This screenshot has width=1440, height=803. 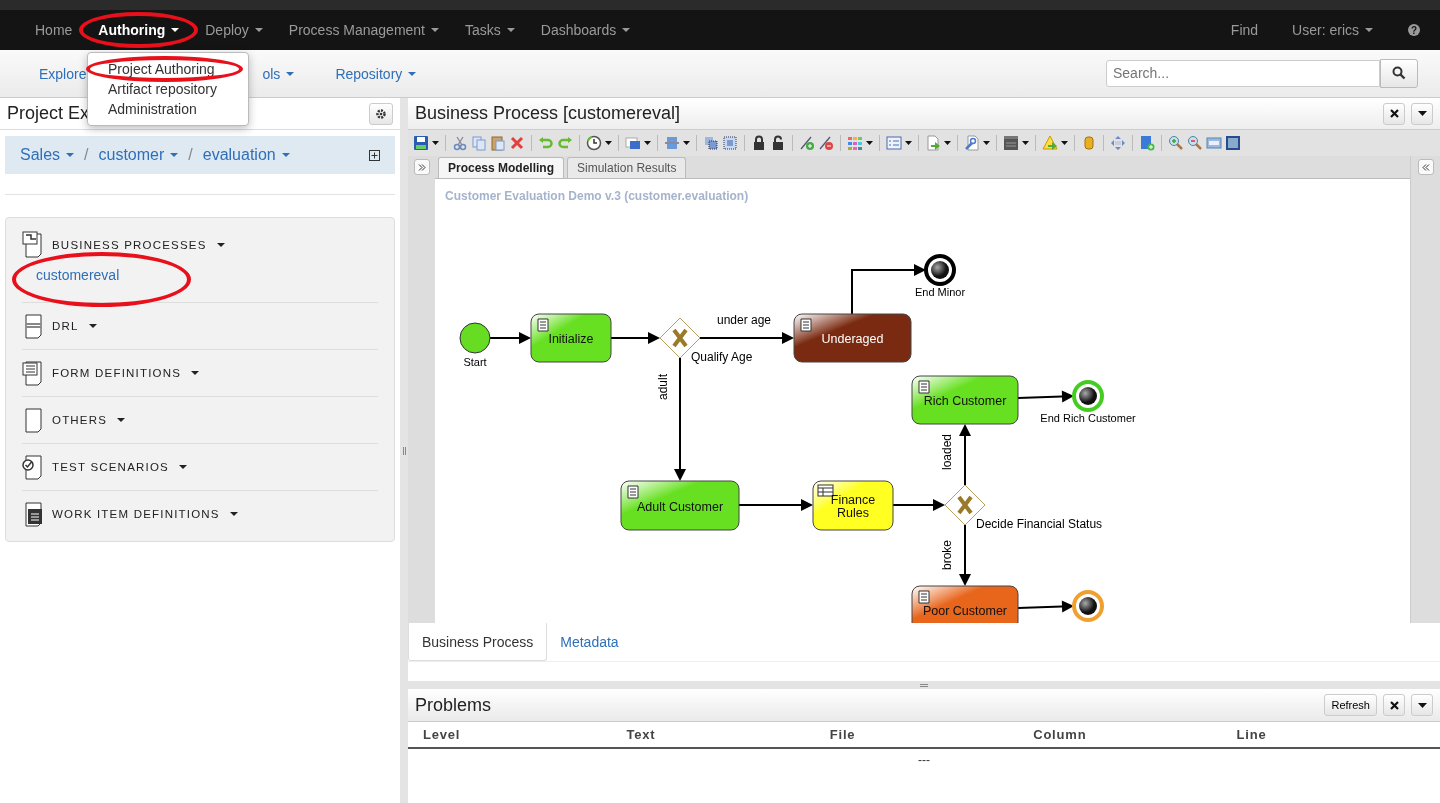 What do you see at coordinates (139, 30) in the screenshot?
I see `nav-link: Authoring` at bounding box center [139, 30].